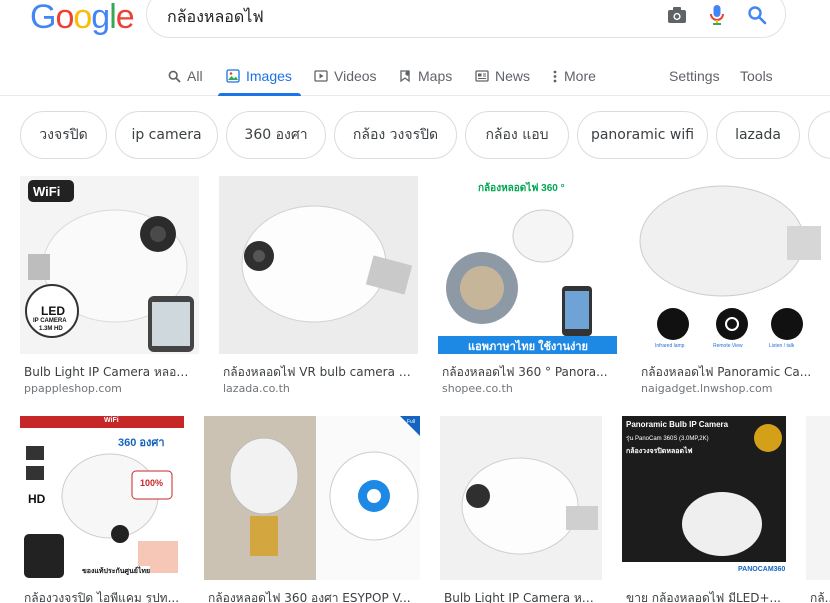 This screenshot has width=830, height=603. I want to click on result-source: naigadget.lnwshop.com, so click(706, 388).